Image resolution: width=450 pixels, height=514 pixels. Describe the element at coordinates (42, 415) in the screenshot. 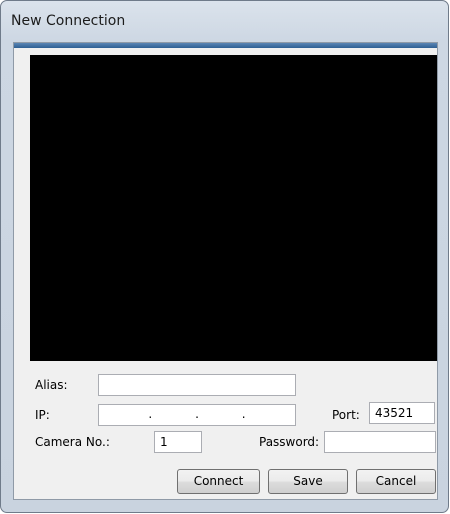

I see `ip-label: IP:` at that location.